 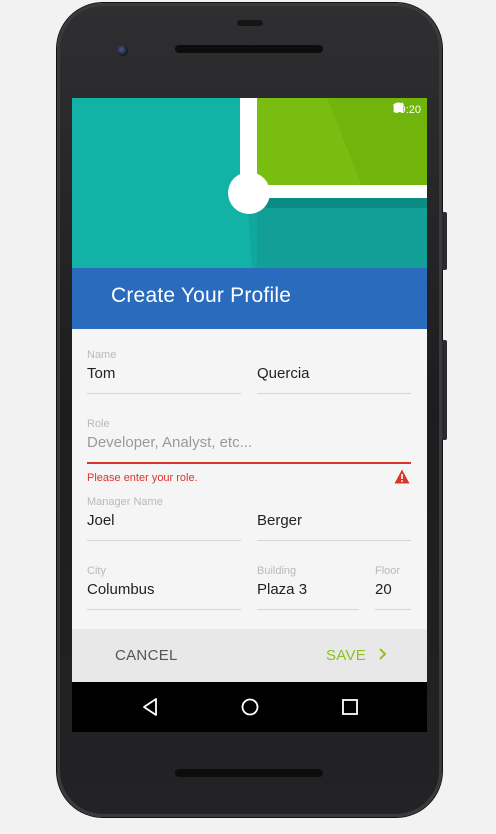 I want to click on back-icon, so click(x=151, y=707).